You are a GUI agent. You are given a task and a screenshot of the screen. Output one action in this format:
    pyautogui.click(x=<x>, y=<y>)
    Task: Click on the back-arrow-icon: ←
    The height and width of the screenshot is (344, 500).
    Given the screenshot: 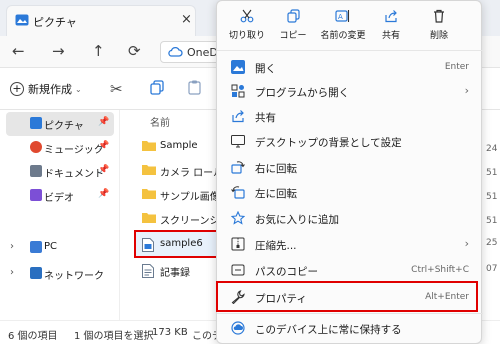 What is the action you would take?
    pyautogui.click(x=18, y=51)
    